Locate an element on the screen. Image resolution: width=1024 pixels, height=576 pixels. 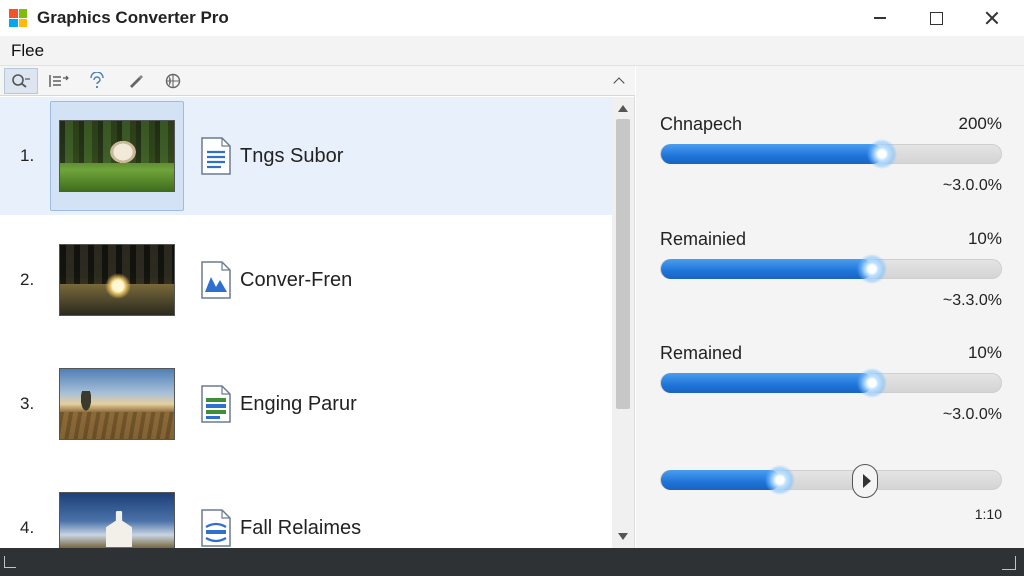
presentation-icon is located at coordinates (216, 528).